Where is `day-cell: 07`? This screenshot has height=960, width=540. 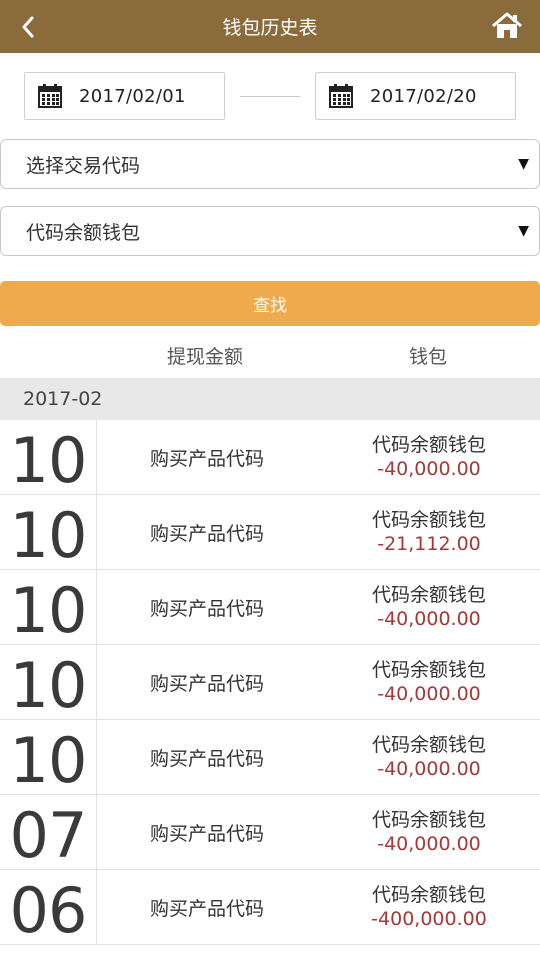 day-cell: 07 is located at coordinates (48, 832).